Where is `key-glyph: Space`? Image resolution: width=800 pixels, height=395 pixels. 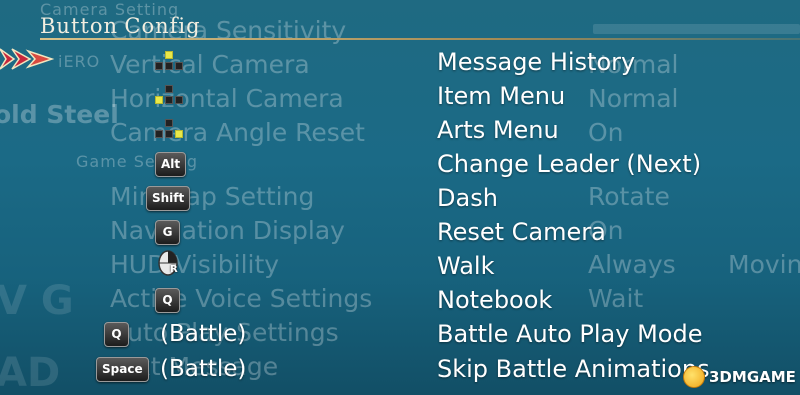
key-glyph: Space is located at coordinates (122, 369).